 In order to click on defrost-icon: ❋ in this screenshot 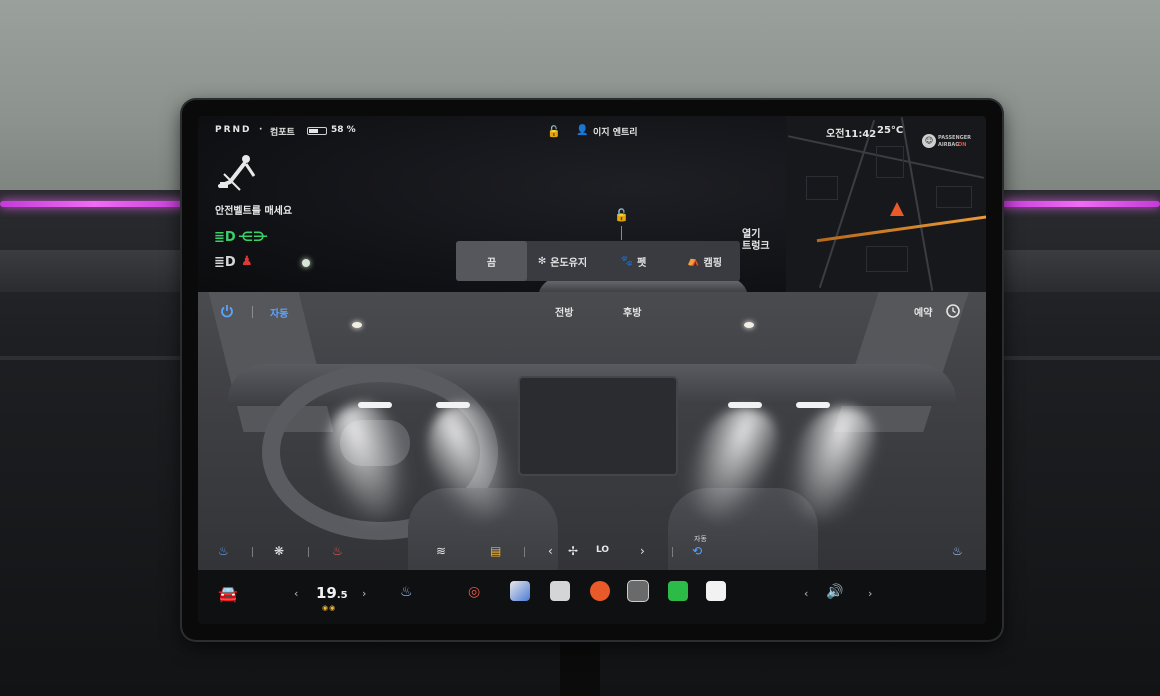, I will do `click(279, 551)`.